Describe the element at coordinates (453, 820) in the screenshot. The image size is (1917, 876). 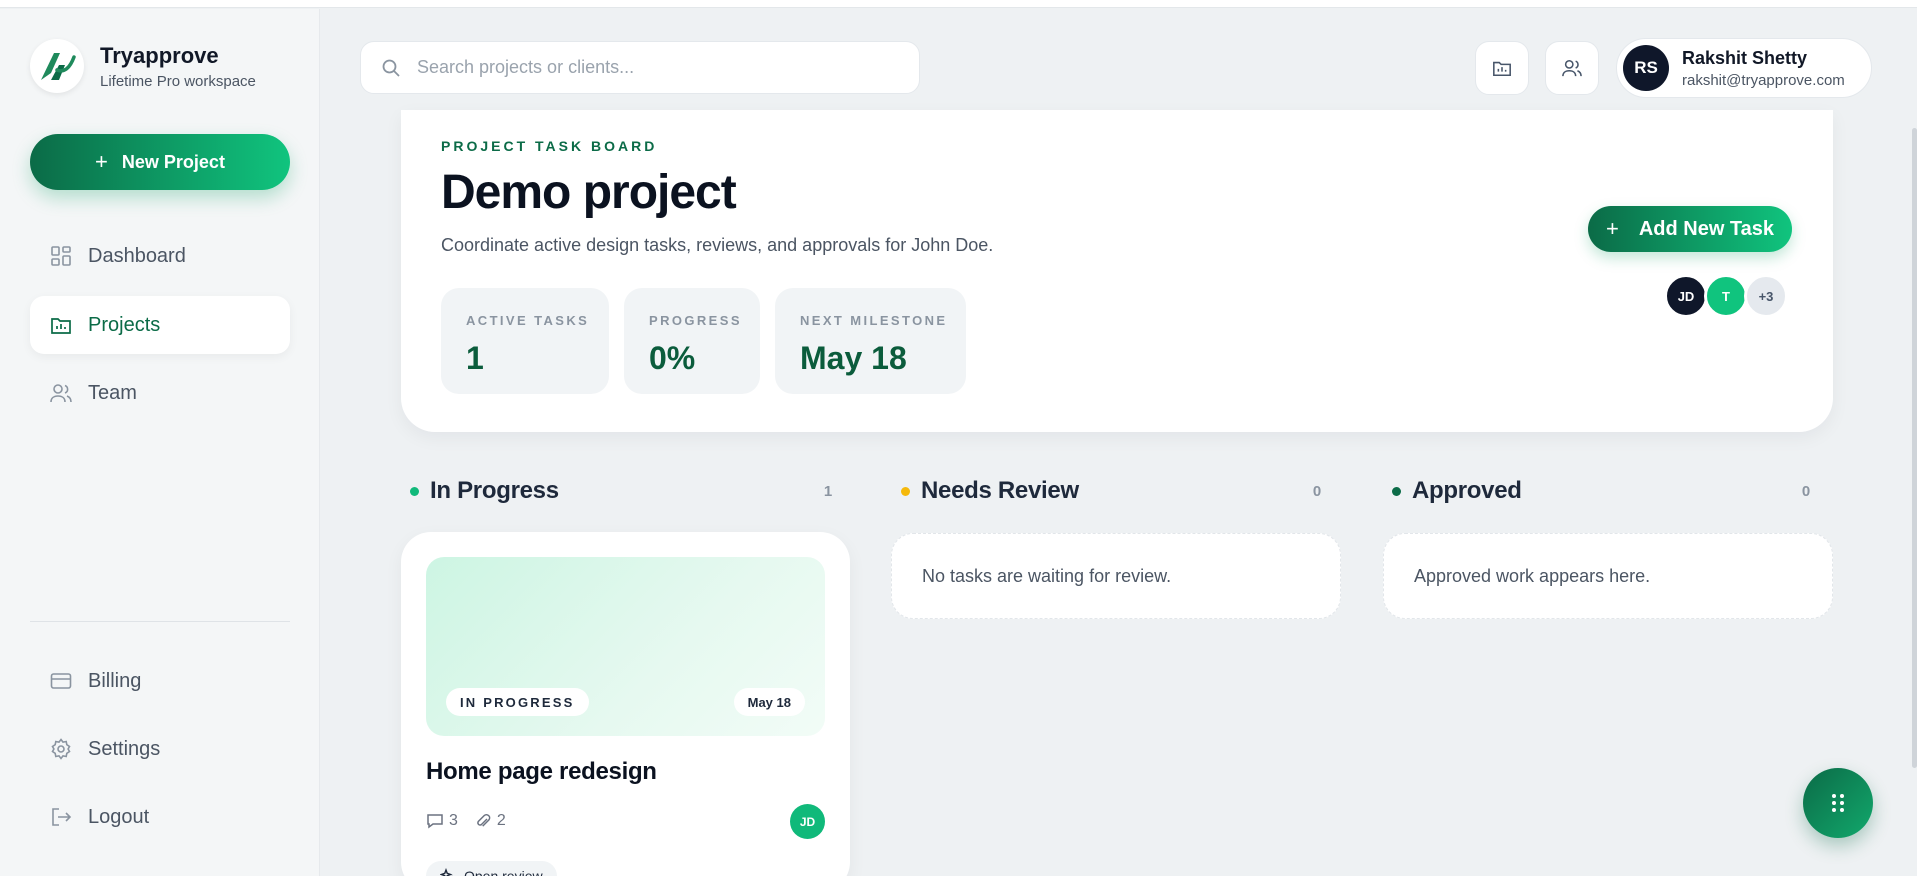
I see `comments-count-value: 3` at that location.